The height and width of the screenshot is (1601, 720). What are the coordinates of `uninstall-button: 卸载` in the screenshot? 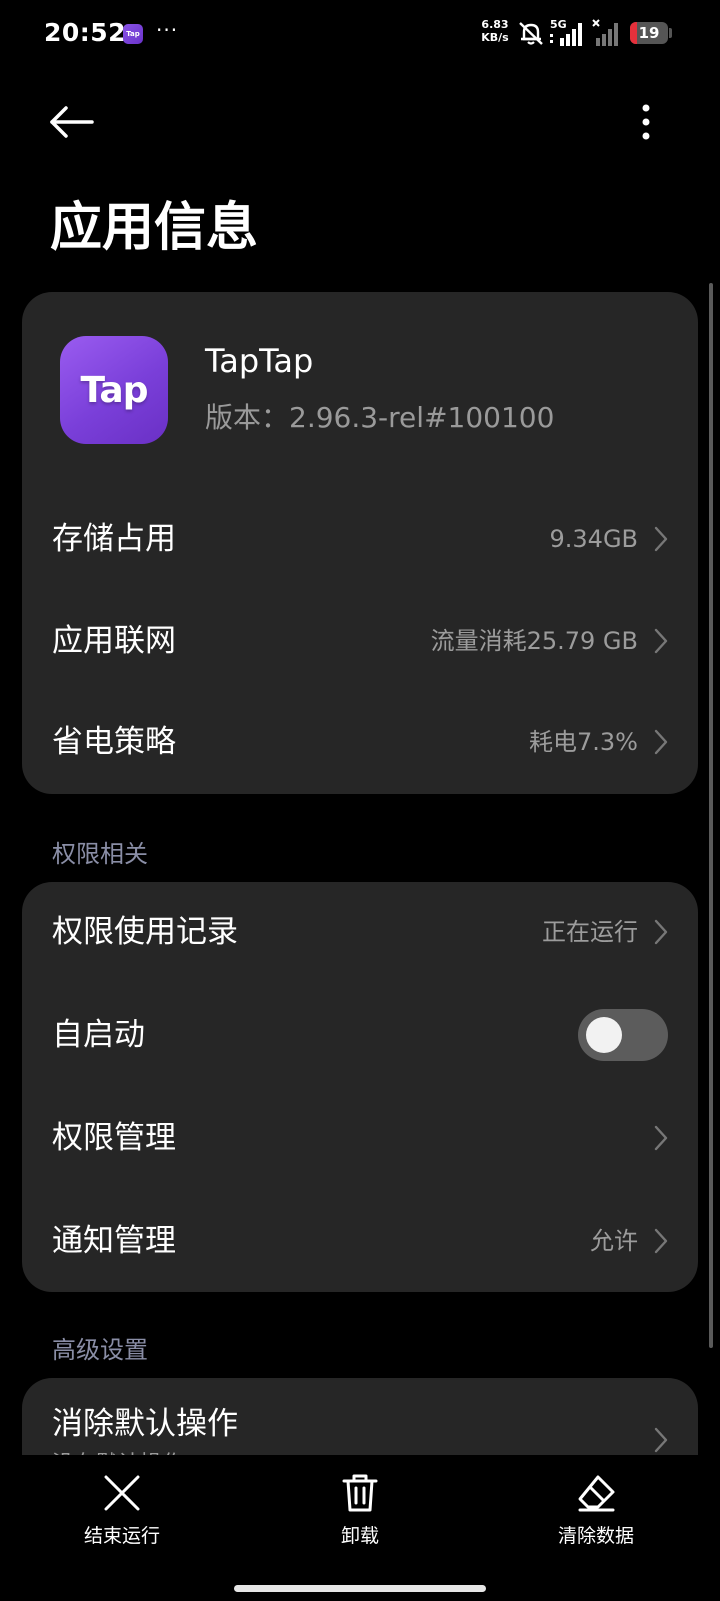 It's located at (360, 1523).